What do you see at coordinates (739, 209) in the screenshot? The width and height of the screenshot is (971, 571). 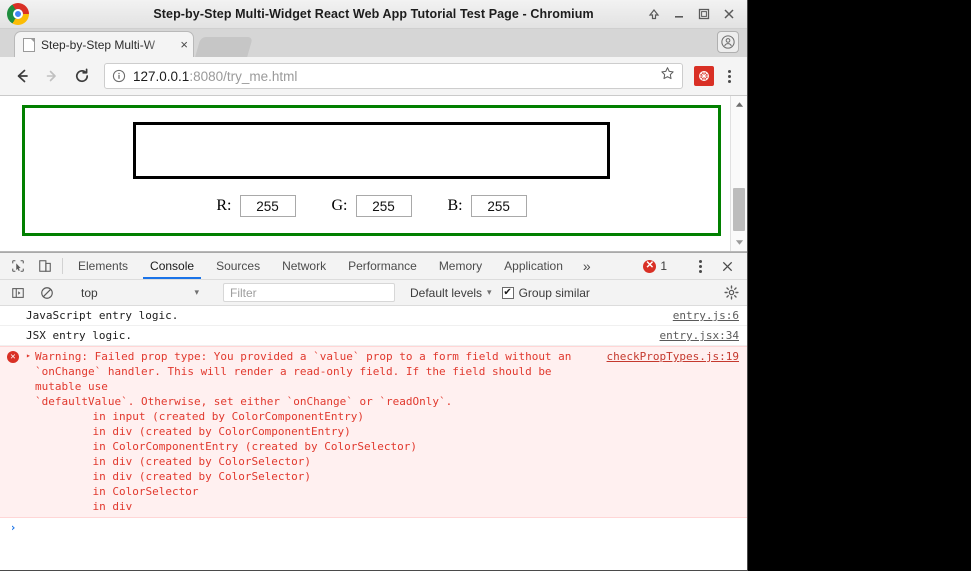 I see `scrollbar-thumb` at bounding box center [739, 209].